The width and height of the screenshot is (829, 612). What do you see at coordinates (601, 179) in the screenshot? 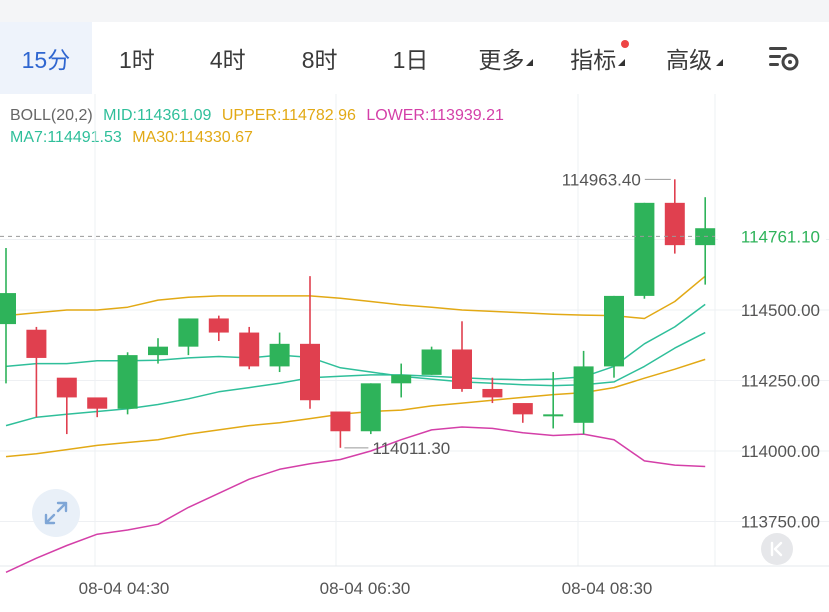
I see `max-price-label: 114963.40` at bounding box center [601, 179].